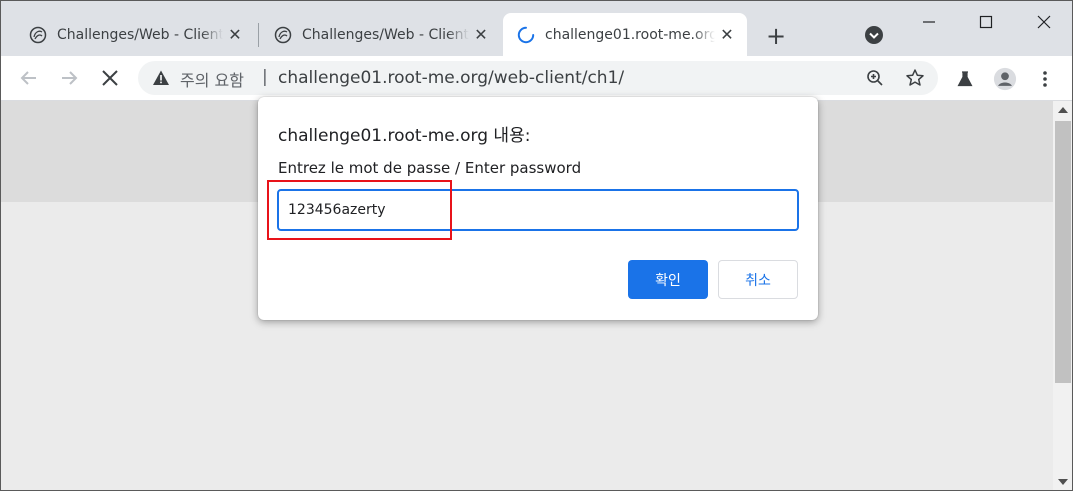 The height and width of the screenshot is (491, 1073). Describe the element at coordinates (1063, 110) in the screenshot. I see `scroll-up-arrow-icon` at that location.